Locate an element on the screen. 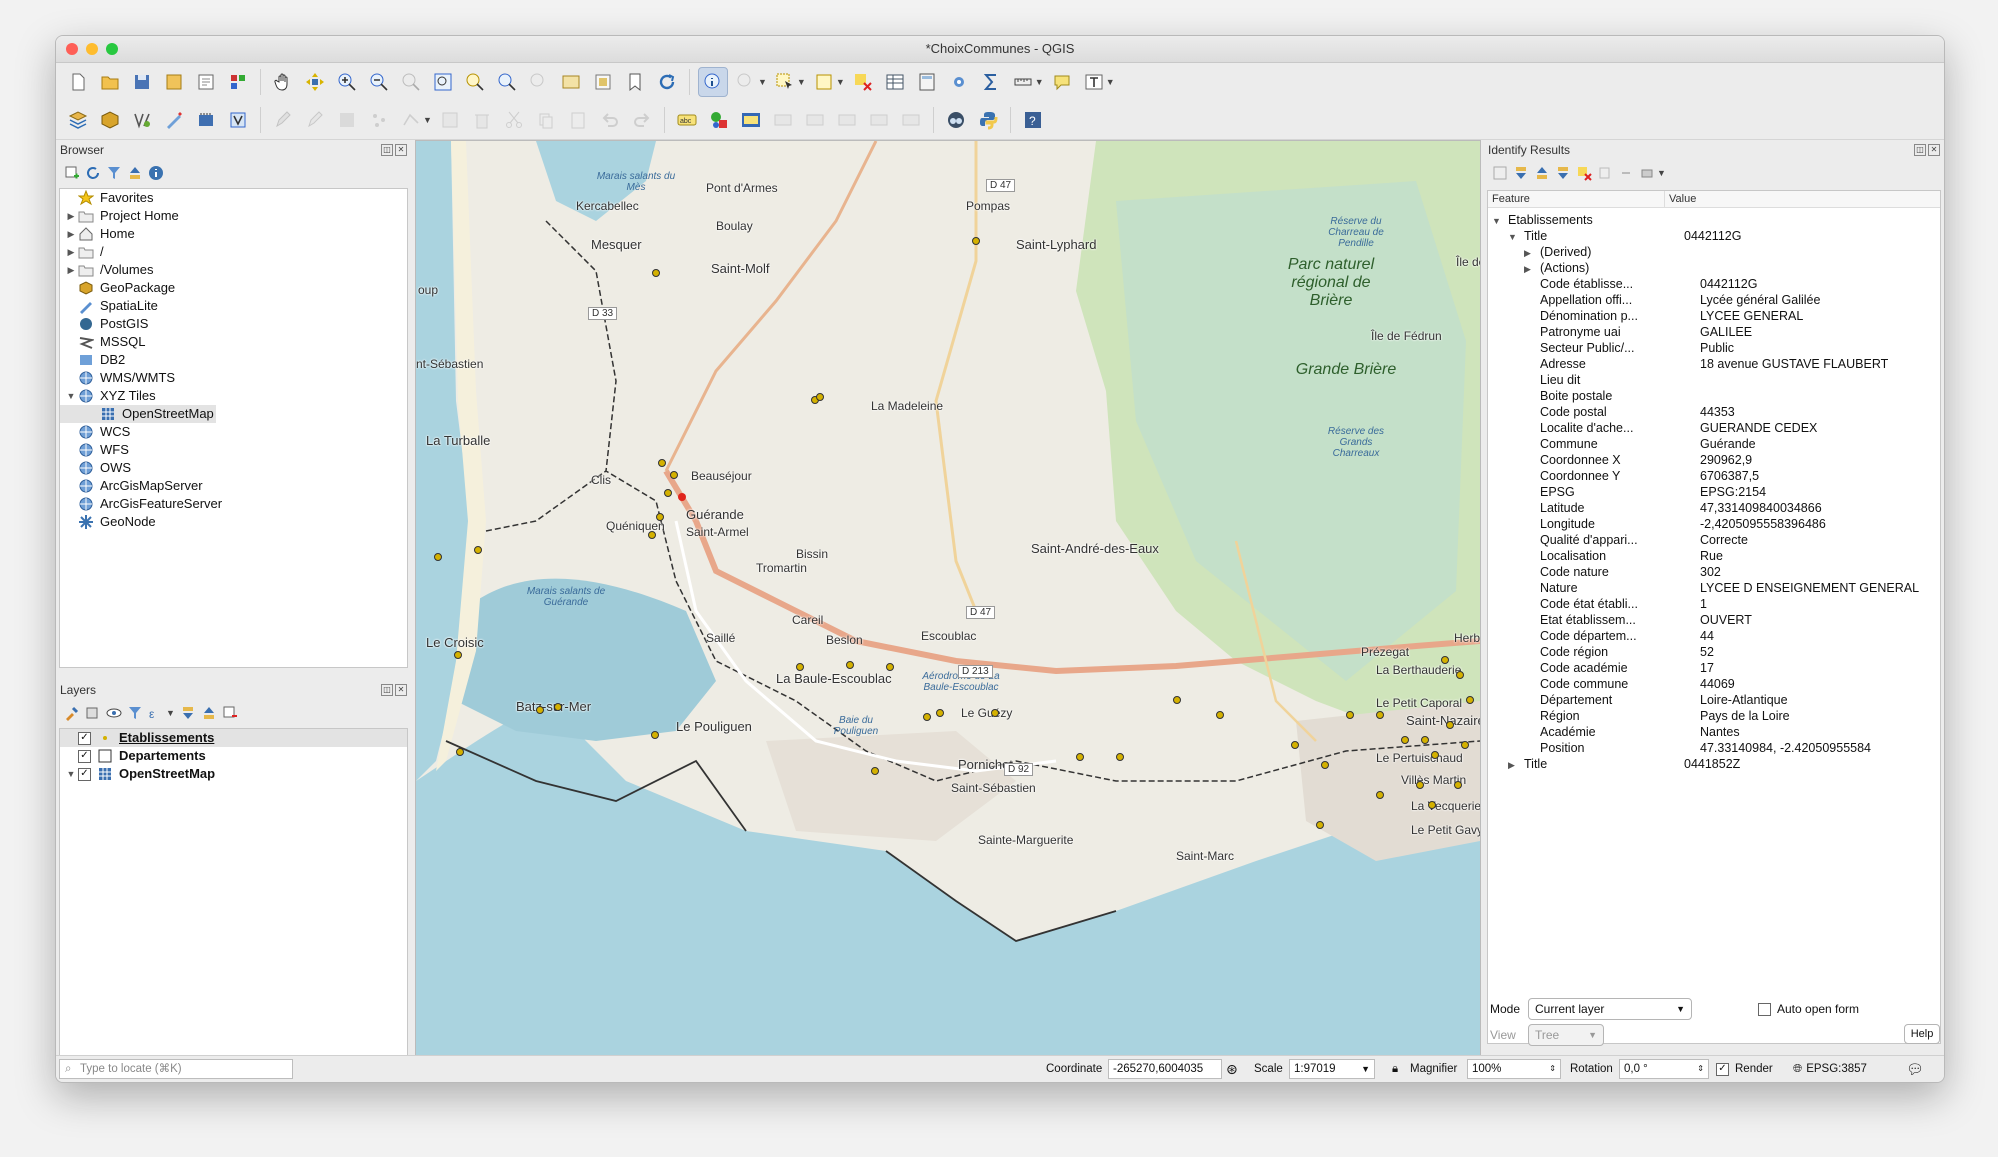 Image resolution: width=1998 pixels, height=1157 pixels. identify-row: Adresse 18 avenue GUSTAVE FLAUBERT is located at coordinates (1714, 364).